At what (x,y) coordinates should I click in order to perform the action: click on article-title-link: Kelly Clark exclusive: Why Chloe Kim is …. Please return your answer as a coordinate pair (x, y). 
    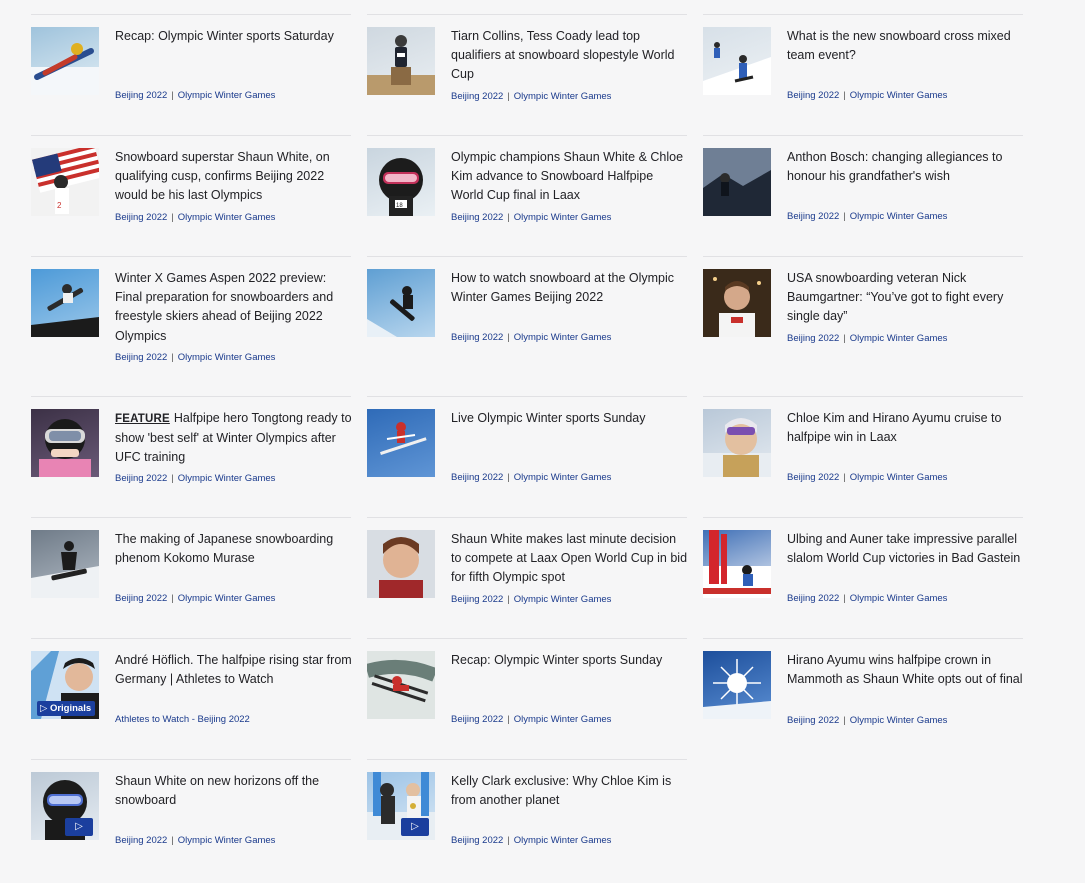
    Looking at the image, I should click on (570, 791).